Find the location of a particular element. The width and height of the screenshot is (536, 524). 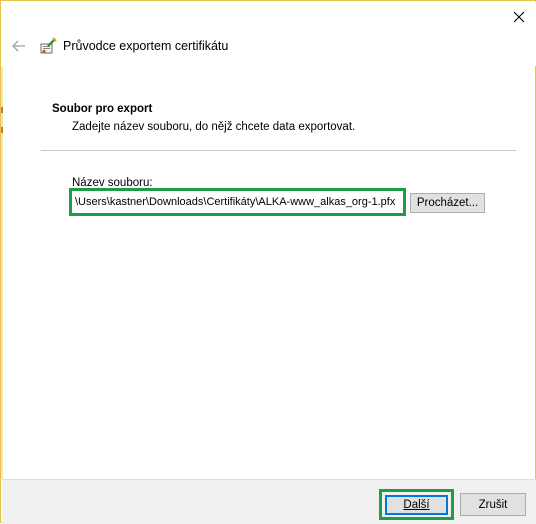

next-button: Další is located at coordinates (416, 505).